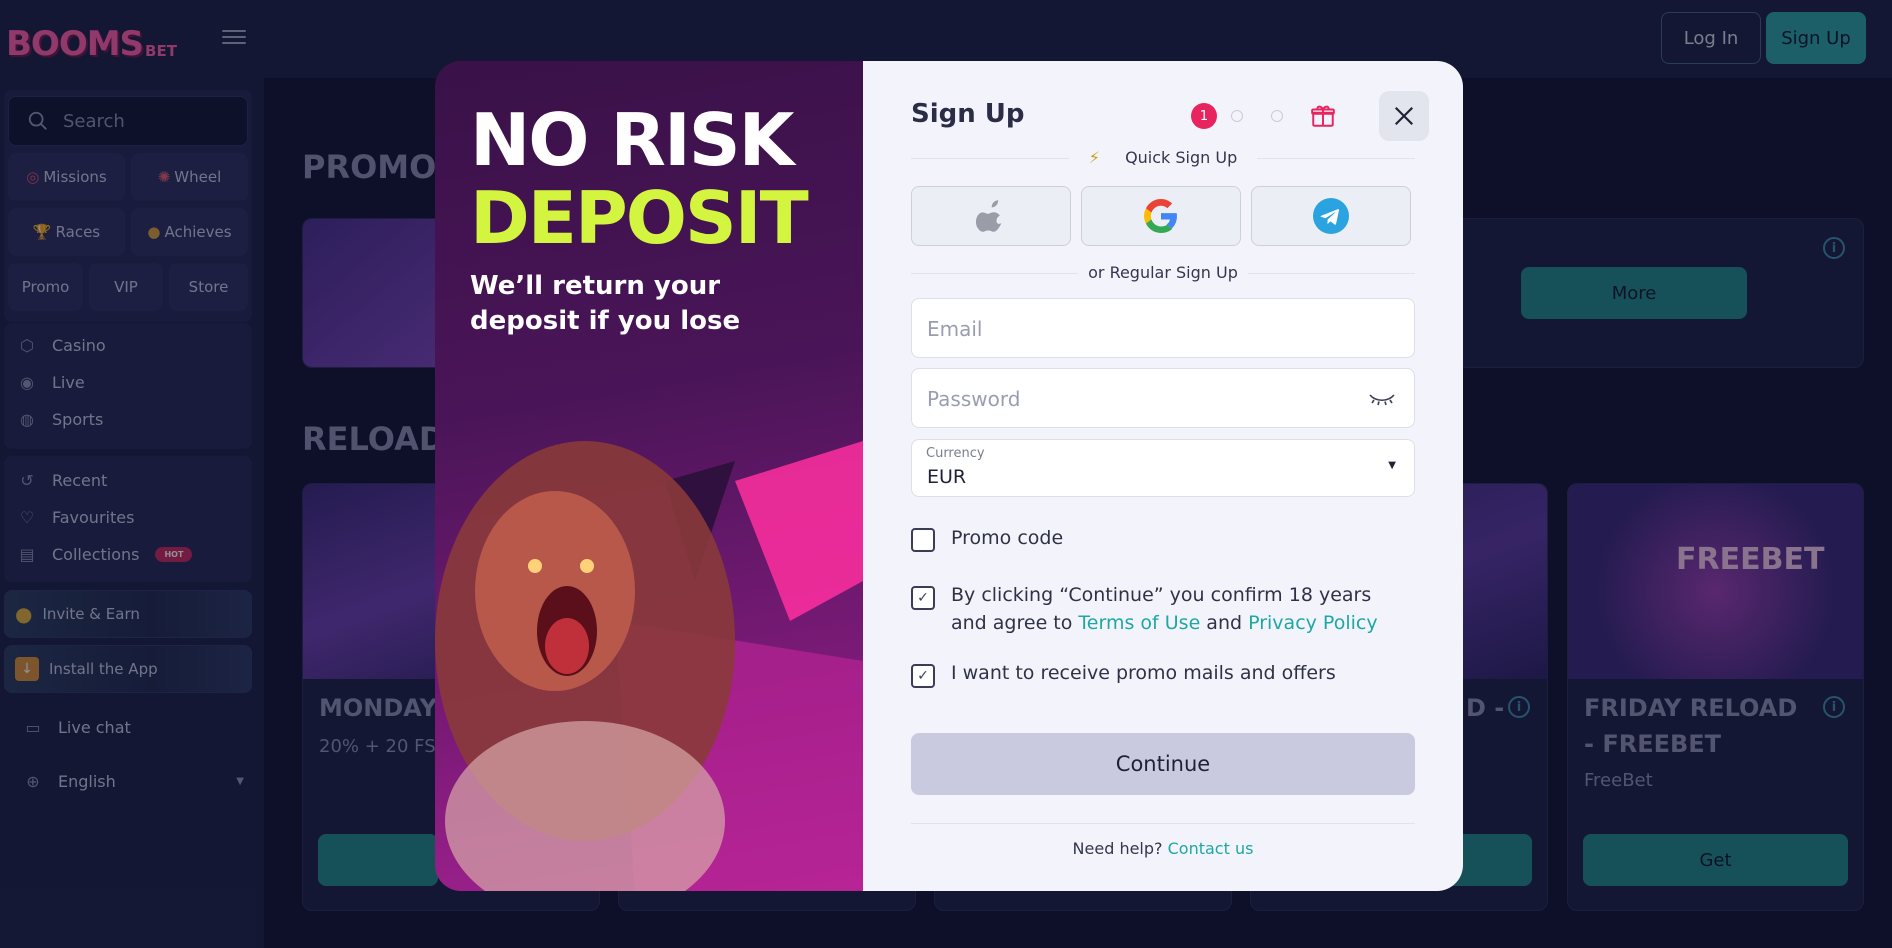 This screenshot has height=948, width=1892. I want to click on modal-title: Sign Up, so click(968, 114).